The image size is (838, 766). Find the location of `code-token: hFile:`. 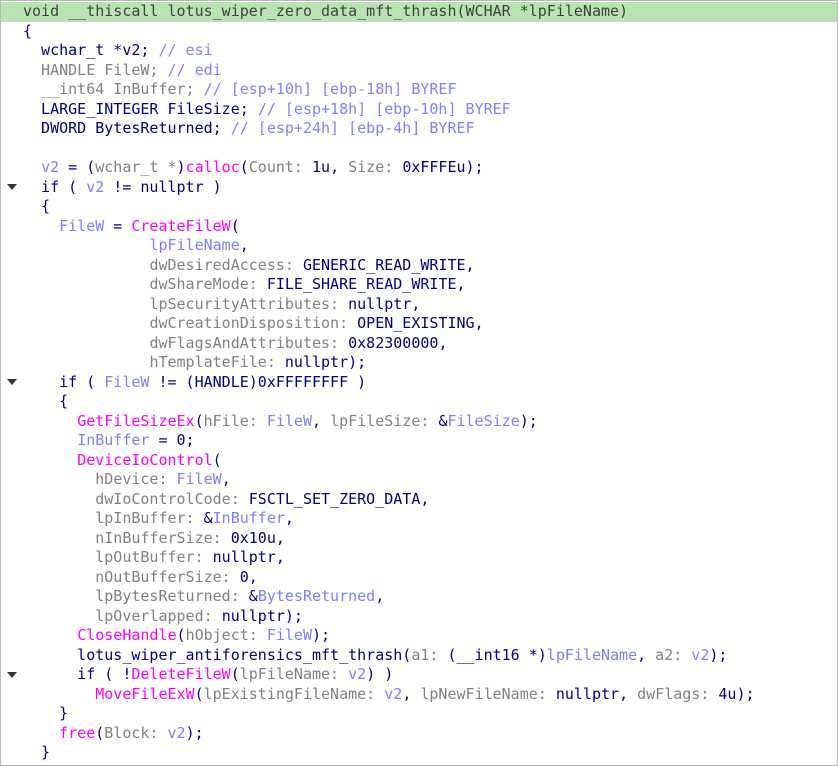

code-token: hFile: is located at coordinates (235, 420).